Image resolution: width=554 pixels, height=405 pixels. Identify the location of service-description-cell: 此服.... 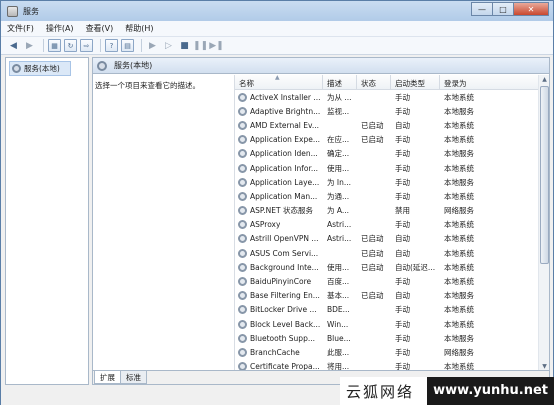
(338, 352).